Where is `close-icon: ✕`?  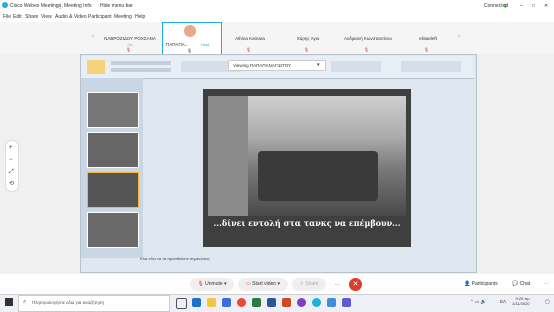
close-icon: ✕ is located at coordinates (546, 6).